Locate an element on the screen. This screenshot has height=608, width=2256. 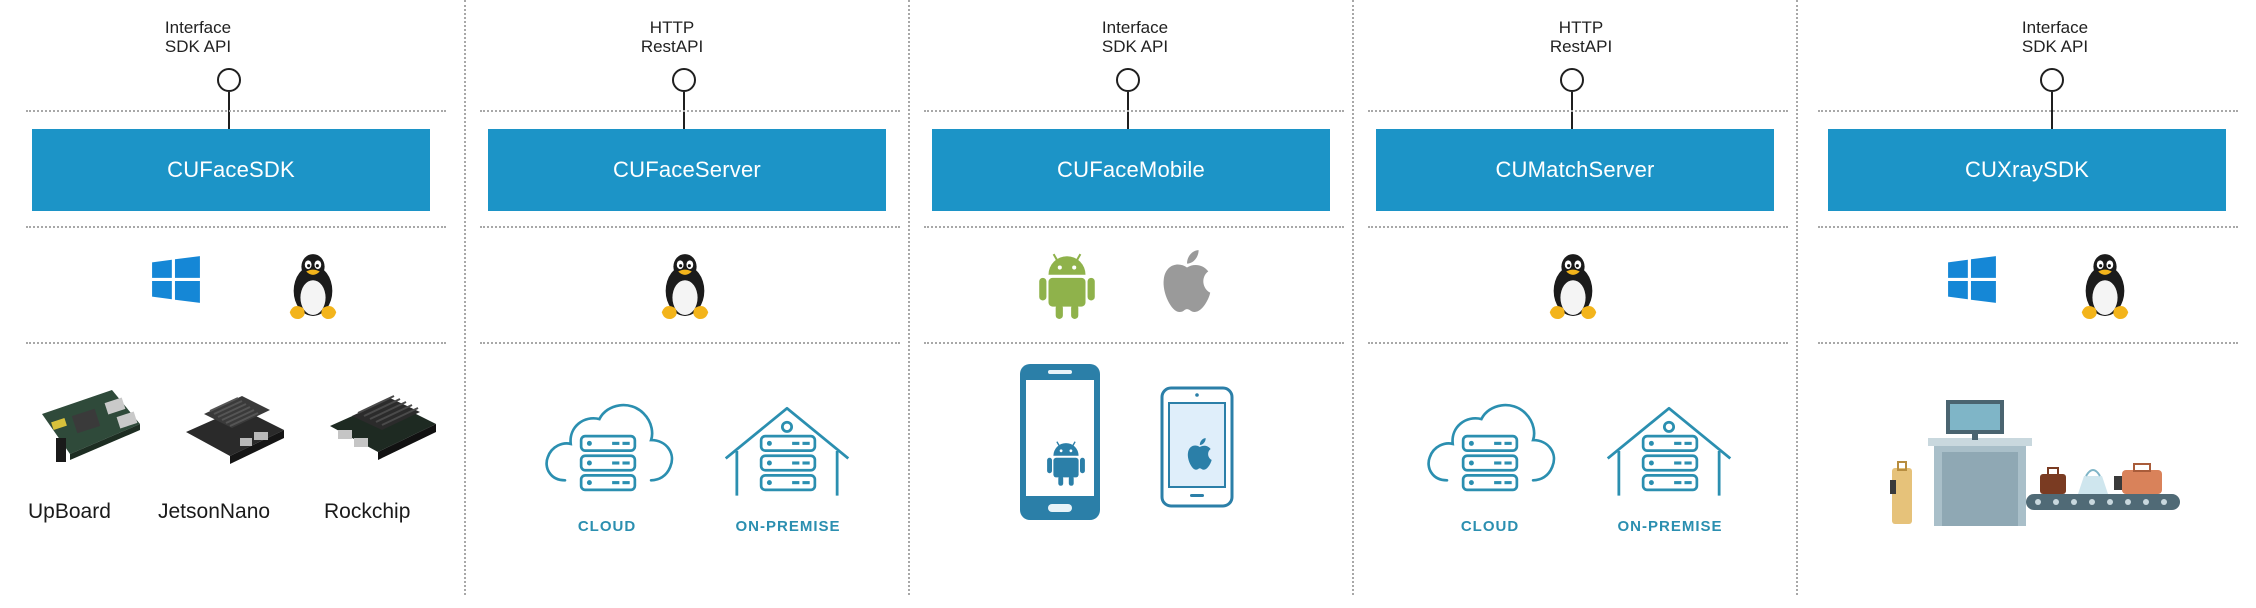
apple-icon is located at coordinates (1187, 282).